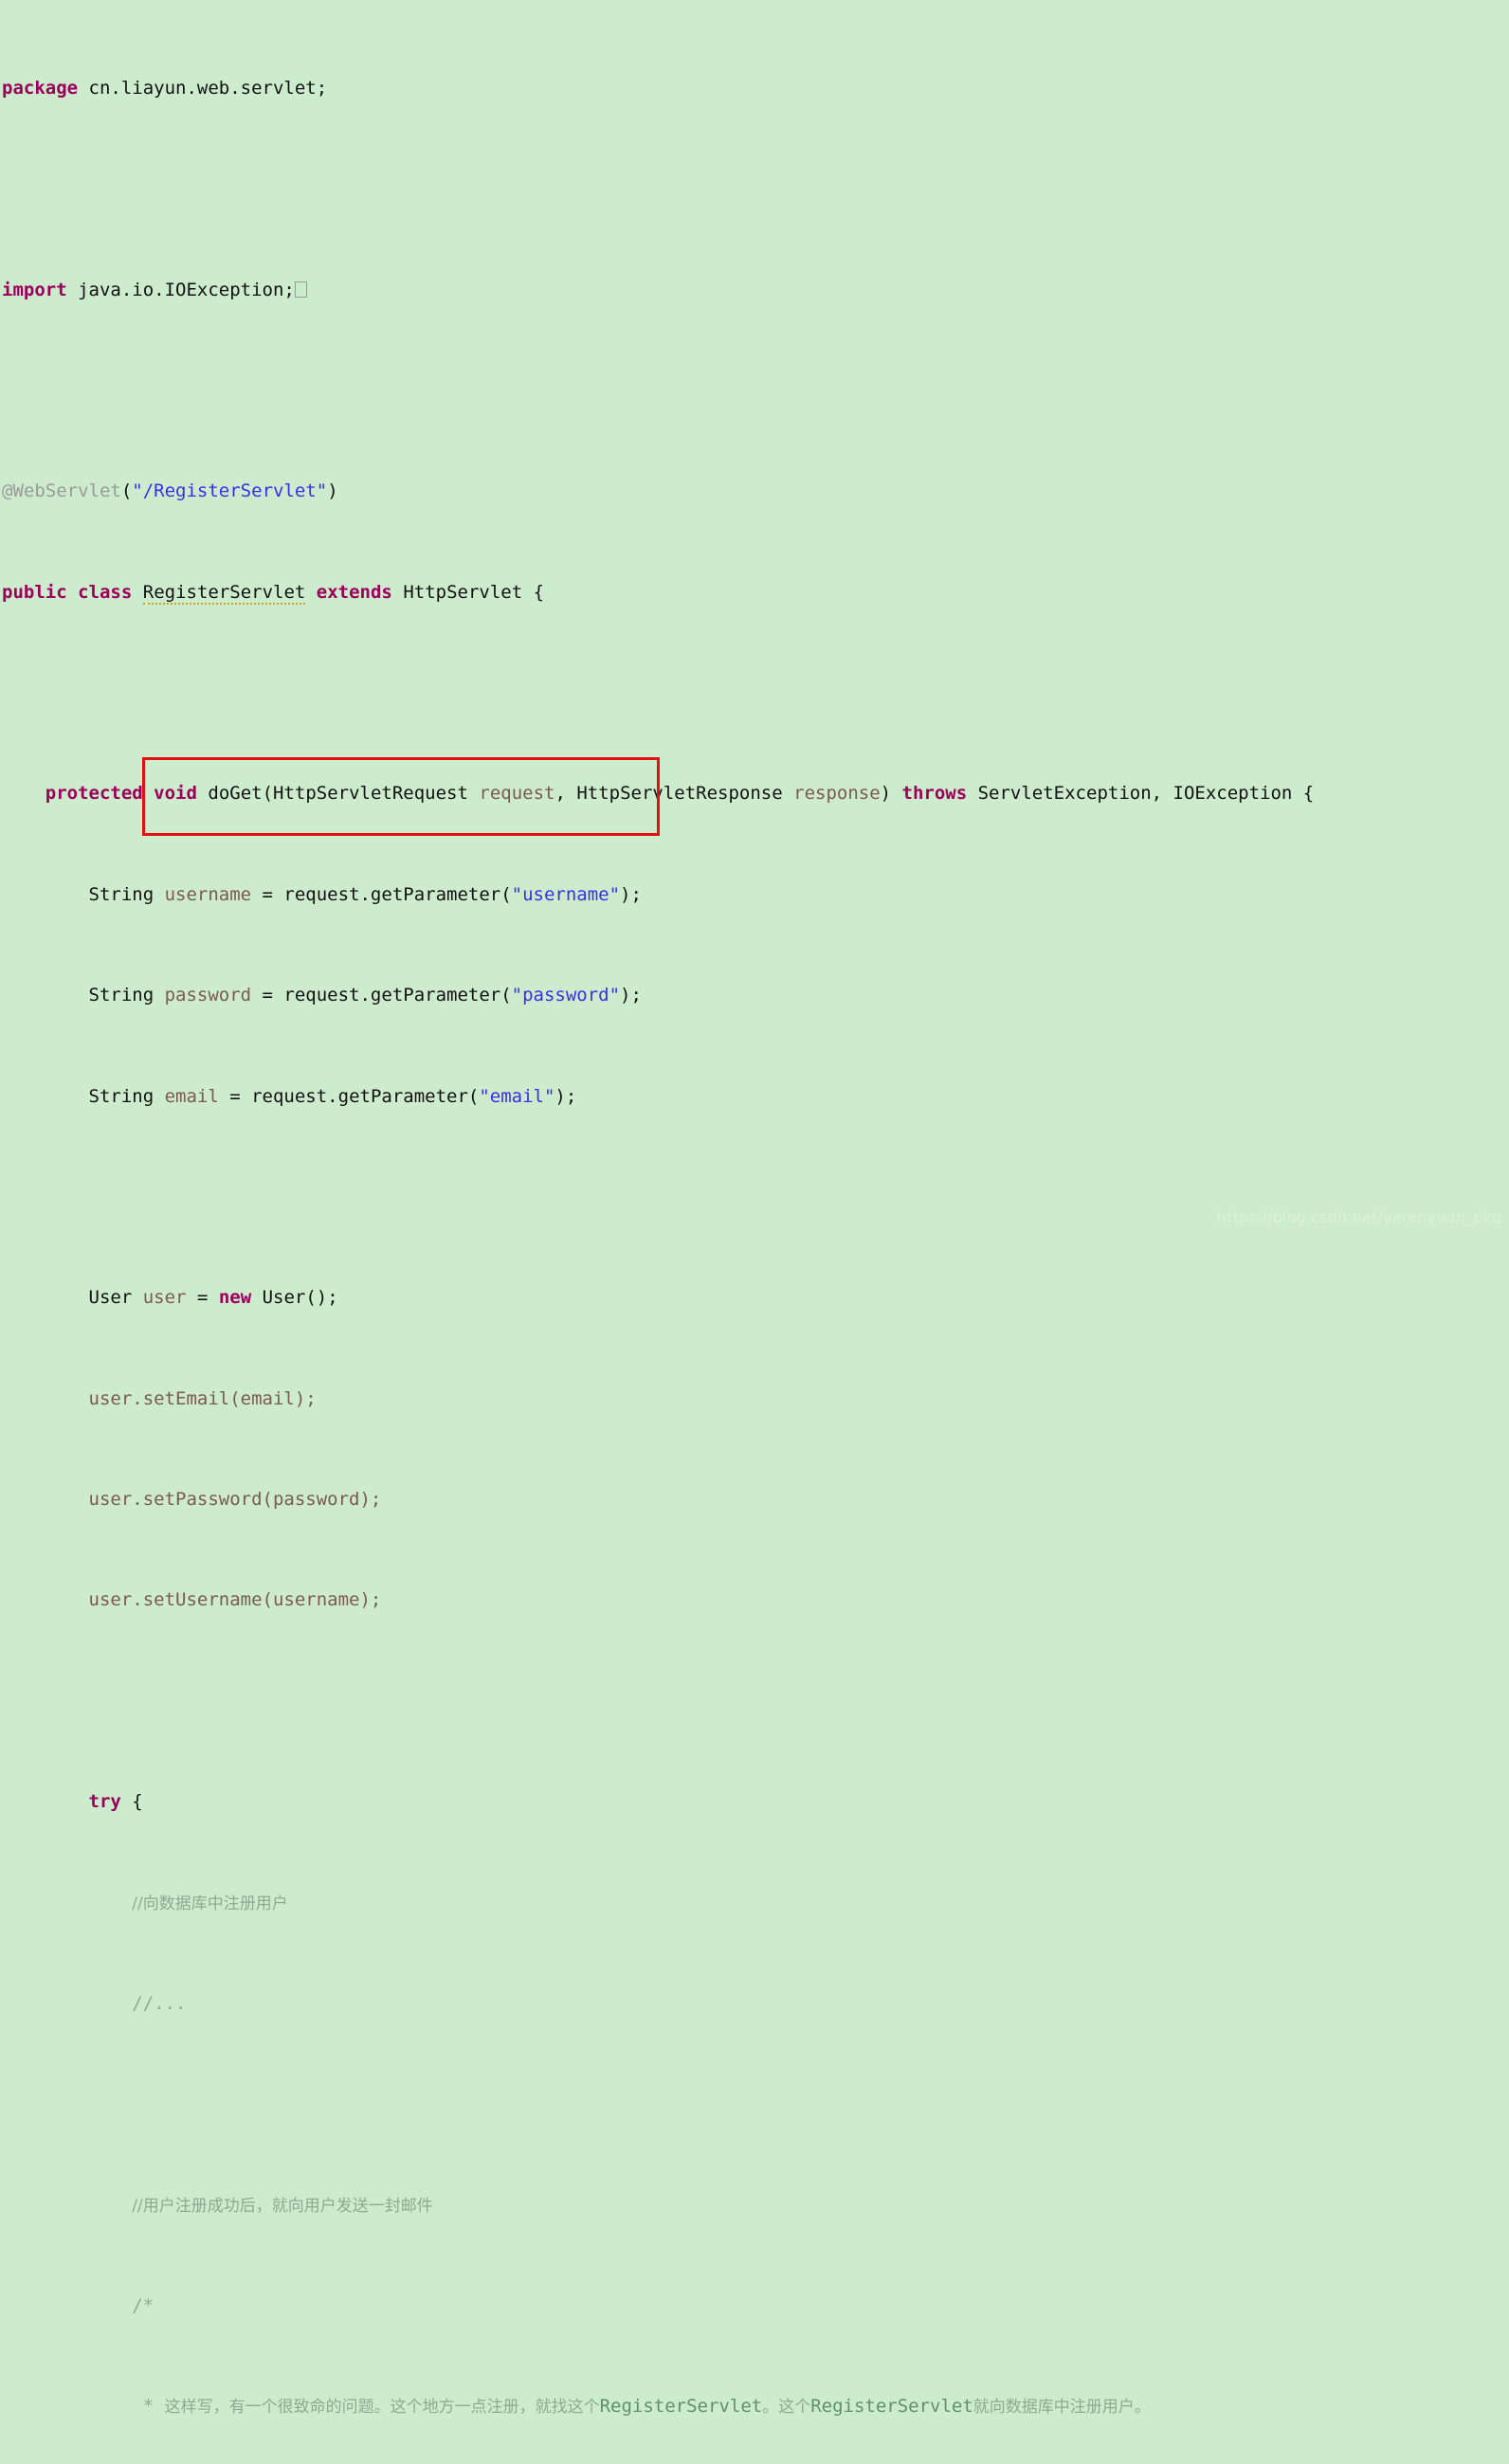 The height and width of the screenshot is (2464, 1509). Describe the element at coordinates (1141, 794) in the screenshot. I see `doget-throws-list: ServletException, IOException {` at that location.